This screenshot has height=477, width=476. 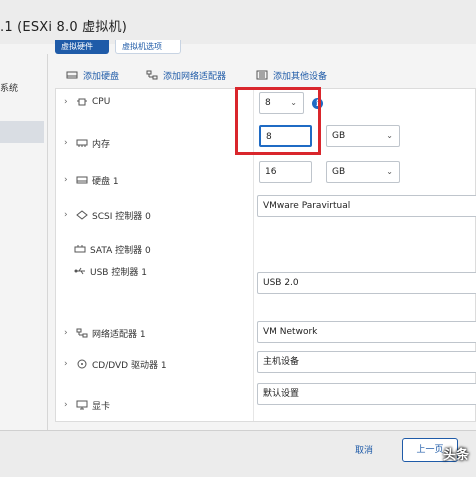 What do you see at coordinates (24, 244) in the screenshot?
I see `wizard-steps-nav: 系统` at bounding box center [24, 244].